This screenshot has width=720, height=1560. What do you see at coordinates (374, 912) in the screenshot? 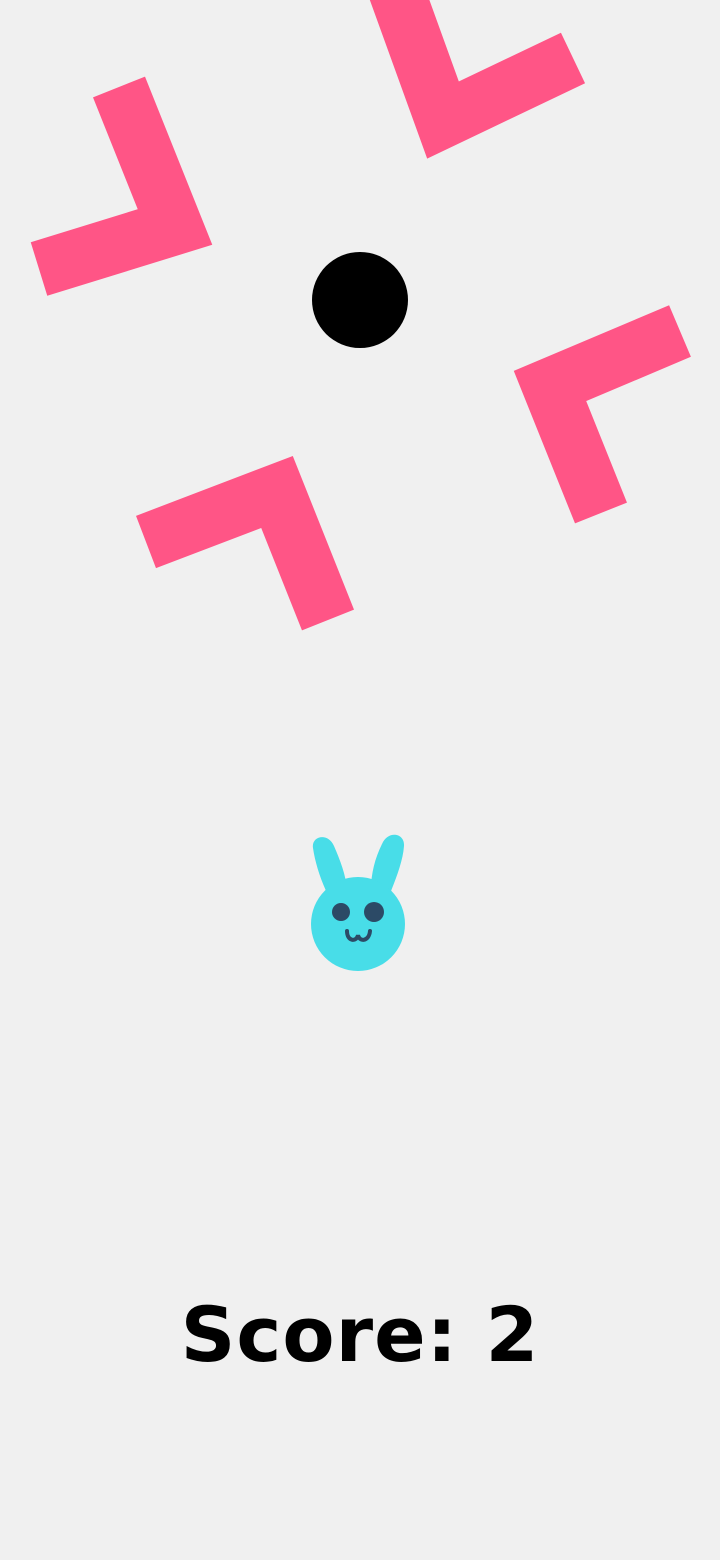
I see `bunny-right-eye` at bounding box center [374, 912].